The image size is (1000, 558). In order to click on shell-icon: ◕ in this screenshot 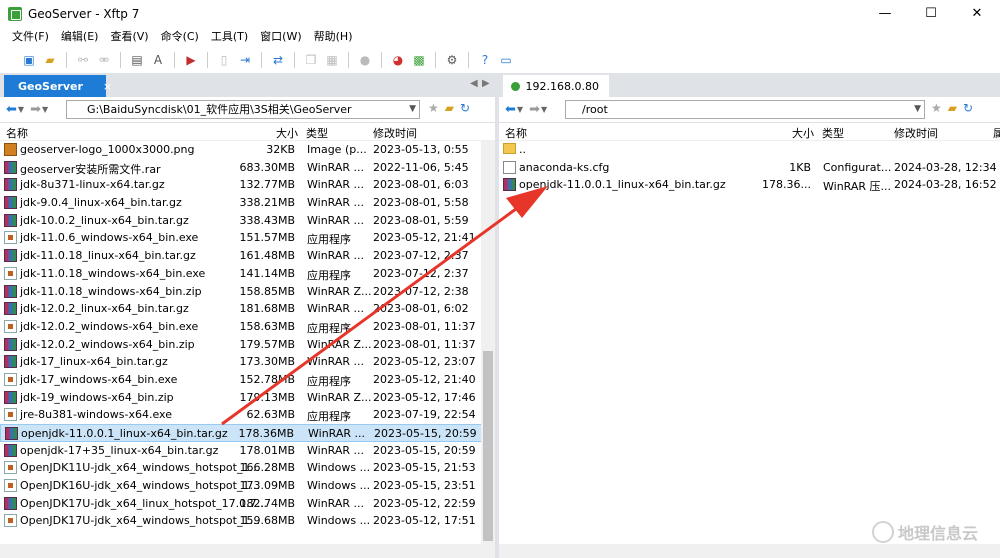, I will do `click(398, 60)`.